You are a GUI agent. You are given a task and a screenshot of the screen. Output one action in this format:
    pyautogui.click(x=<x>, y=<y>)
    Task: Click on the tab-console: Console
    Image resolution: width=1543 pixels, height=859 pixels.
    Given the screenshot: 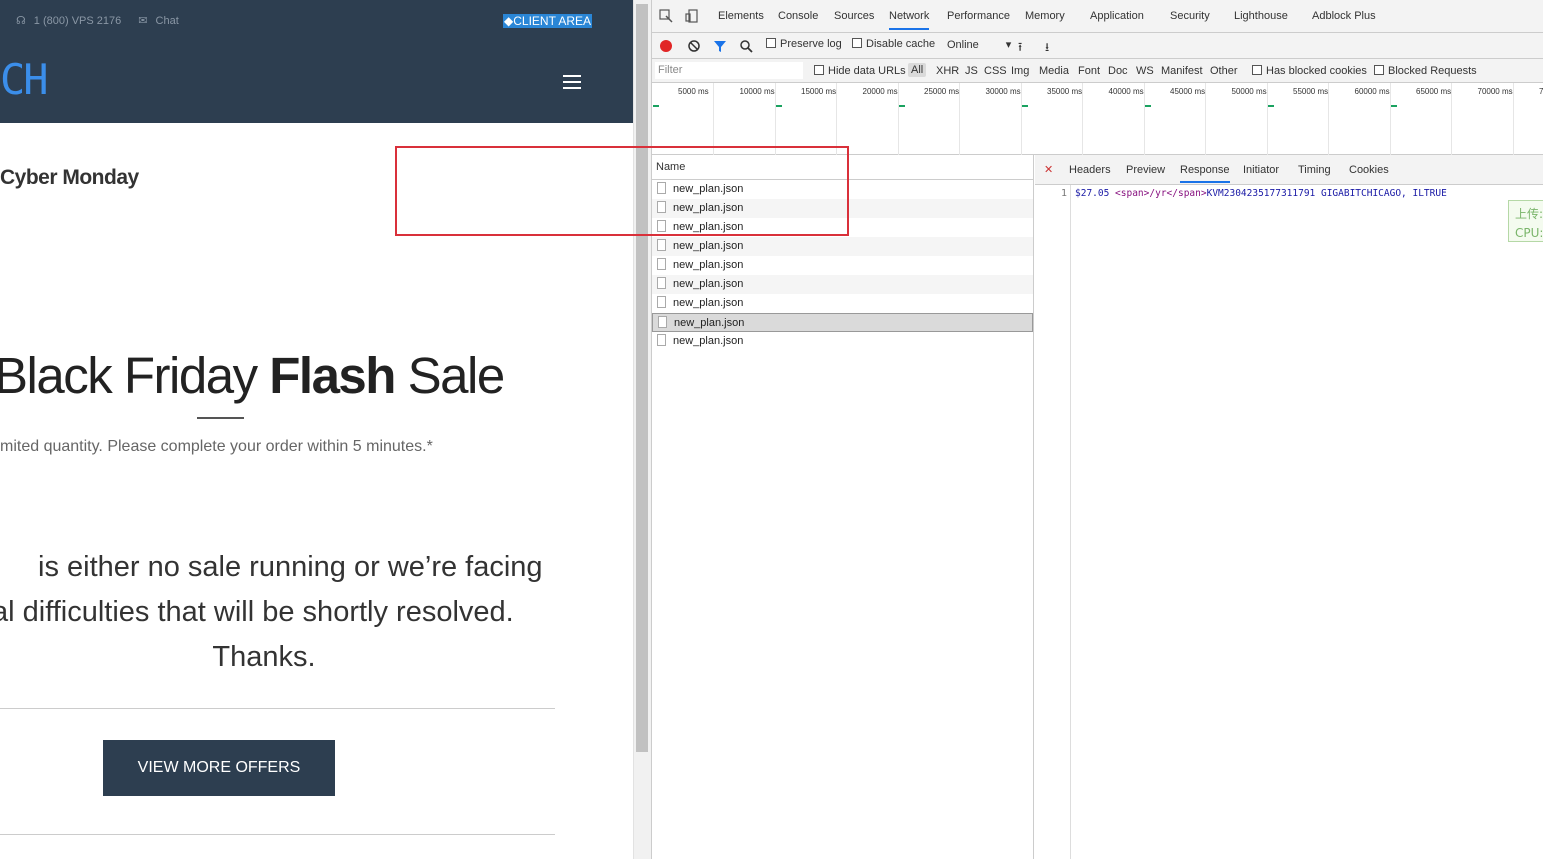 What is the action you would take?
    pyautogui.click(x=798, y=16)
    